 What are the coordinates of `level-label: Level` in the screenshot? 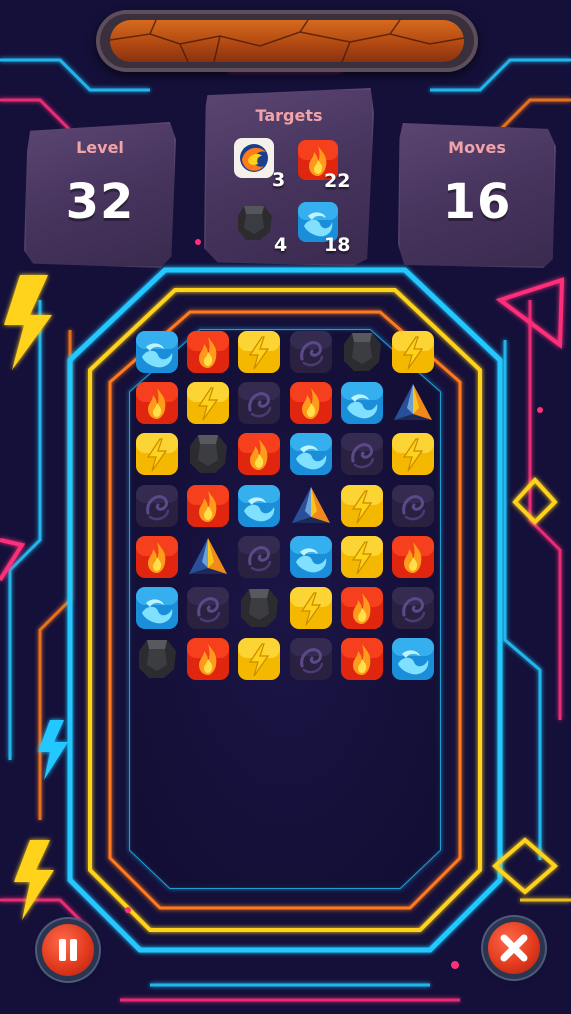 It's located at (100, 147).